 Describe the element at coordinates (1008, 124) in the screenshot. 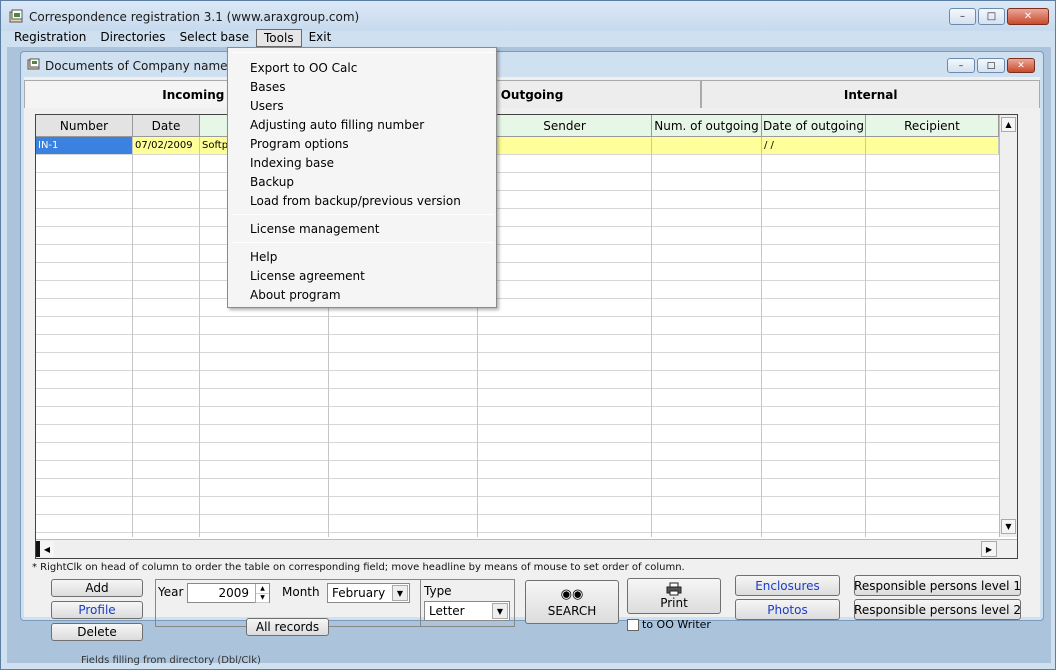

I see `scroll-up-icon: ▲` at that location.